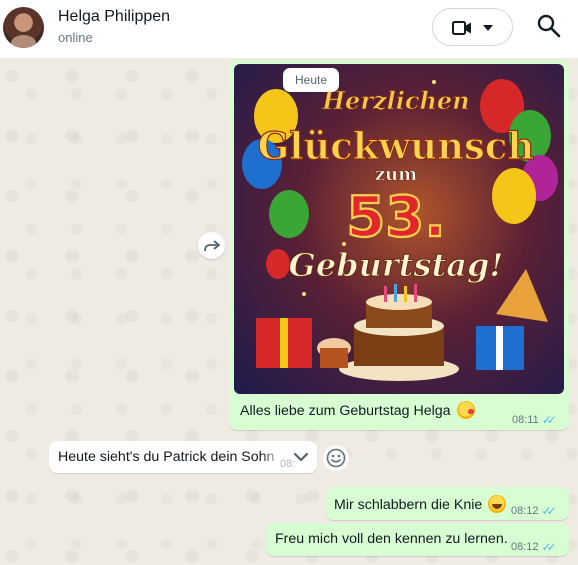 The height and width of the screenshot is (565, 578). Describe the element at coordinates (396, 265) in the screenshot. I see `svg-text: Geburtstag!` at that location.